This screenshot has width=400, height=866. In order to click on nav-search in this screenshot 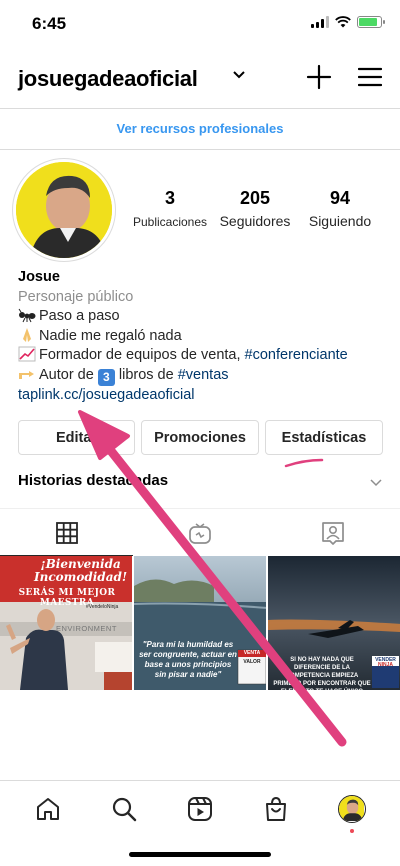, I will do `click(124, 809)`.